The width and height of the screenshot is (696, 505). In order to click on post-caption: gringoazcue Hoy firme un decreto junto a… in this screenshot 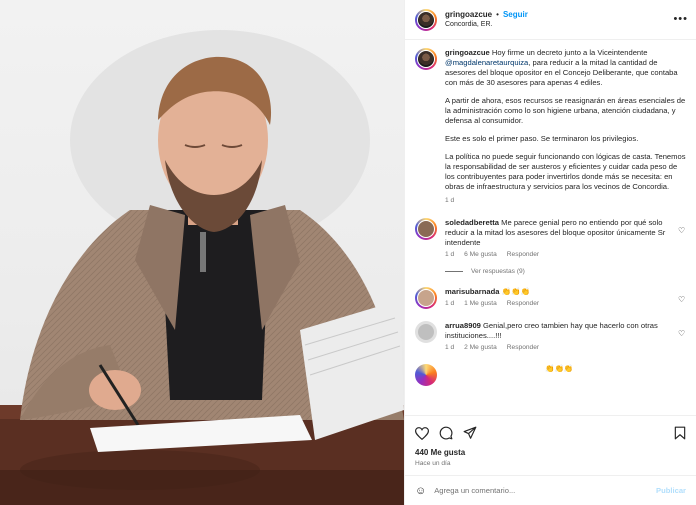, I will do `click(550, 127)`.